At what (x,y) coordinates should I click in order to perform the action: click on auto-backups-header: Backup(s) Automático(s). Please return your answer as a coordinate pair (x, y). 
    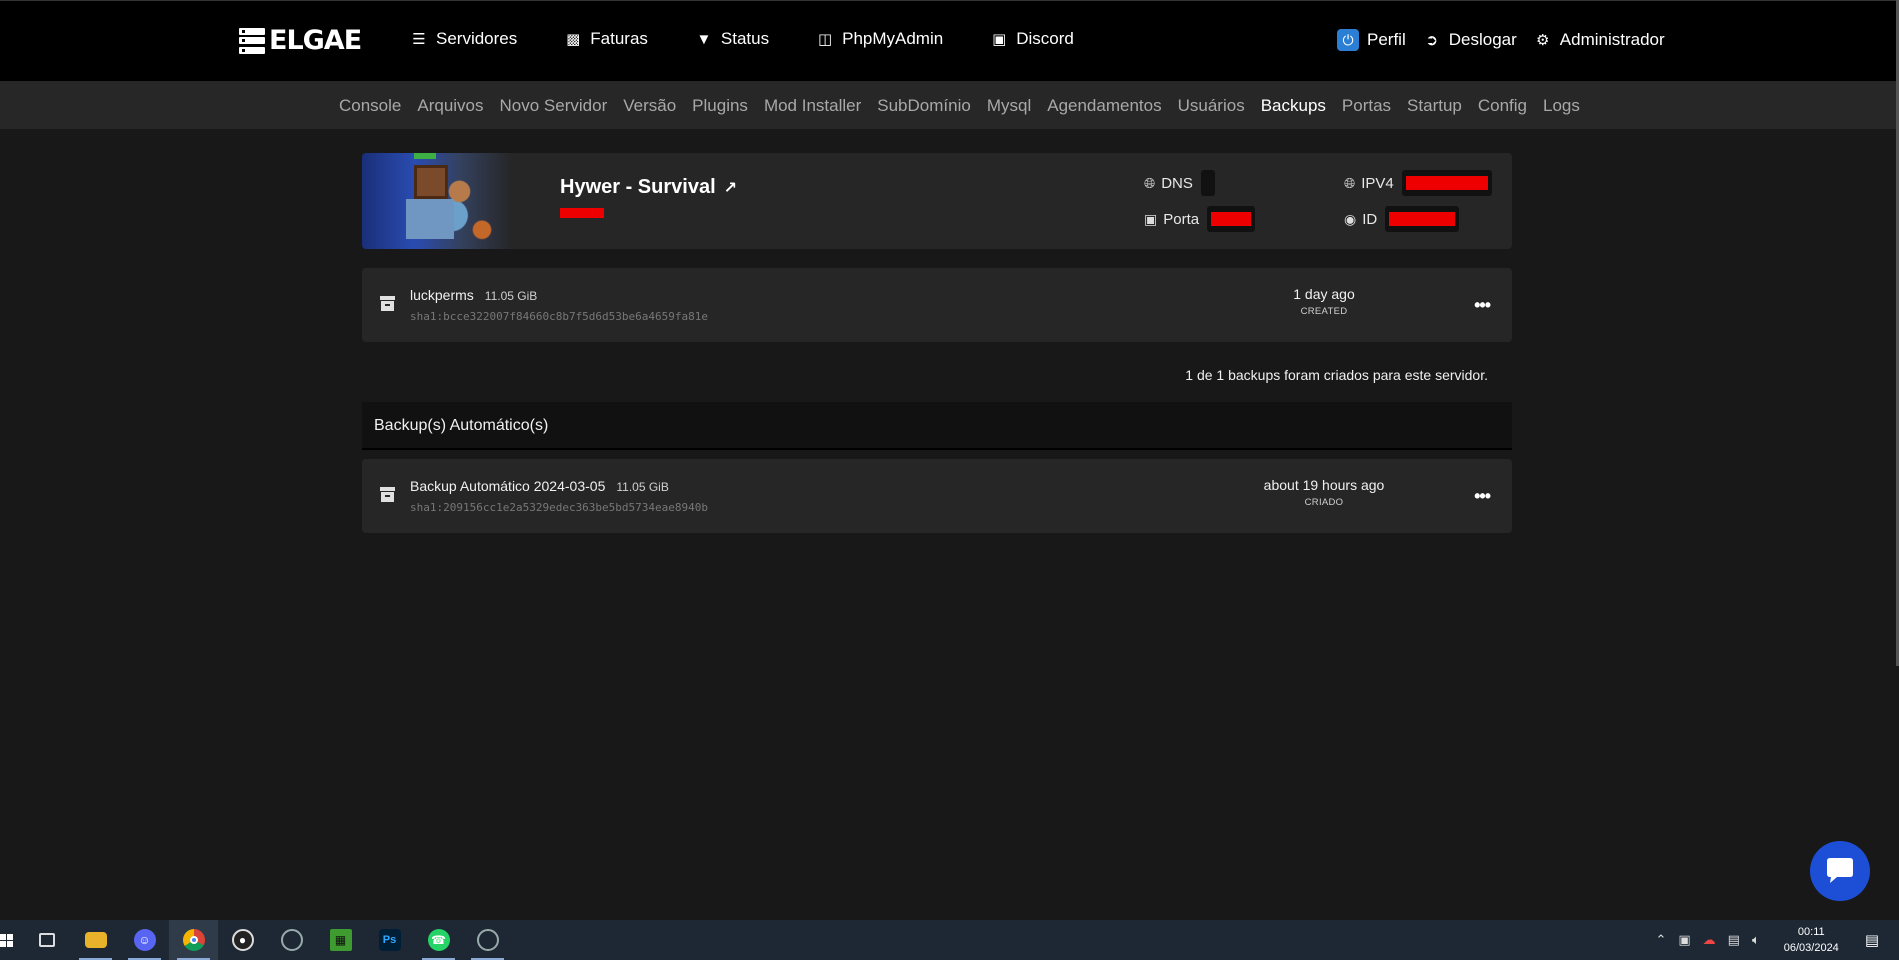
    Looking at the image, I should click on (937, 426).